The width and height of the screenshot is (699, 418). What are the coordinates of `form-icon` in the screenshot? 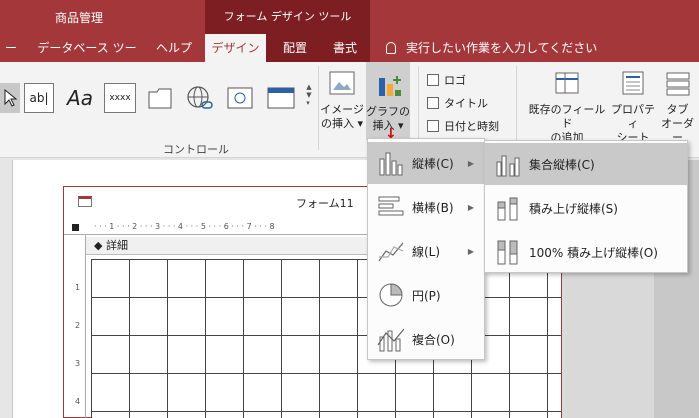 It's located at (85, 201).